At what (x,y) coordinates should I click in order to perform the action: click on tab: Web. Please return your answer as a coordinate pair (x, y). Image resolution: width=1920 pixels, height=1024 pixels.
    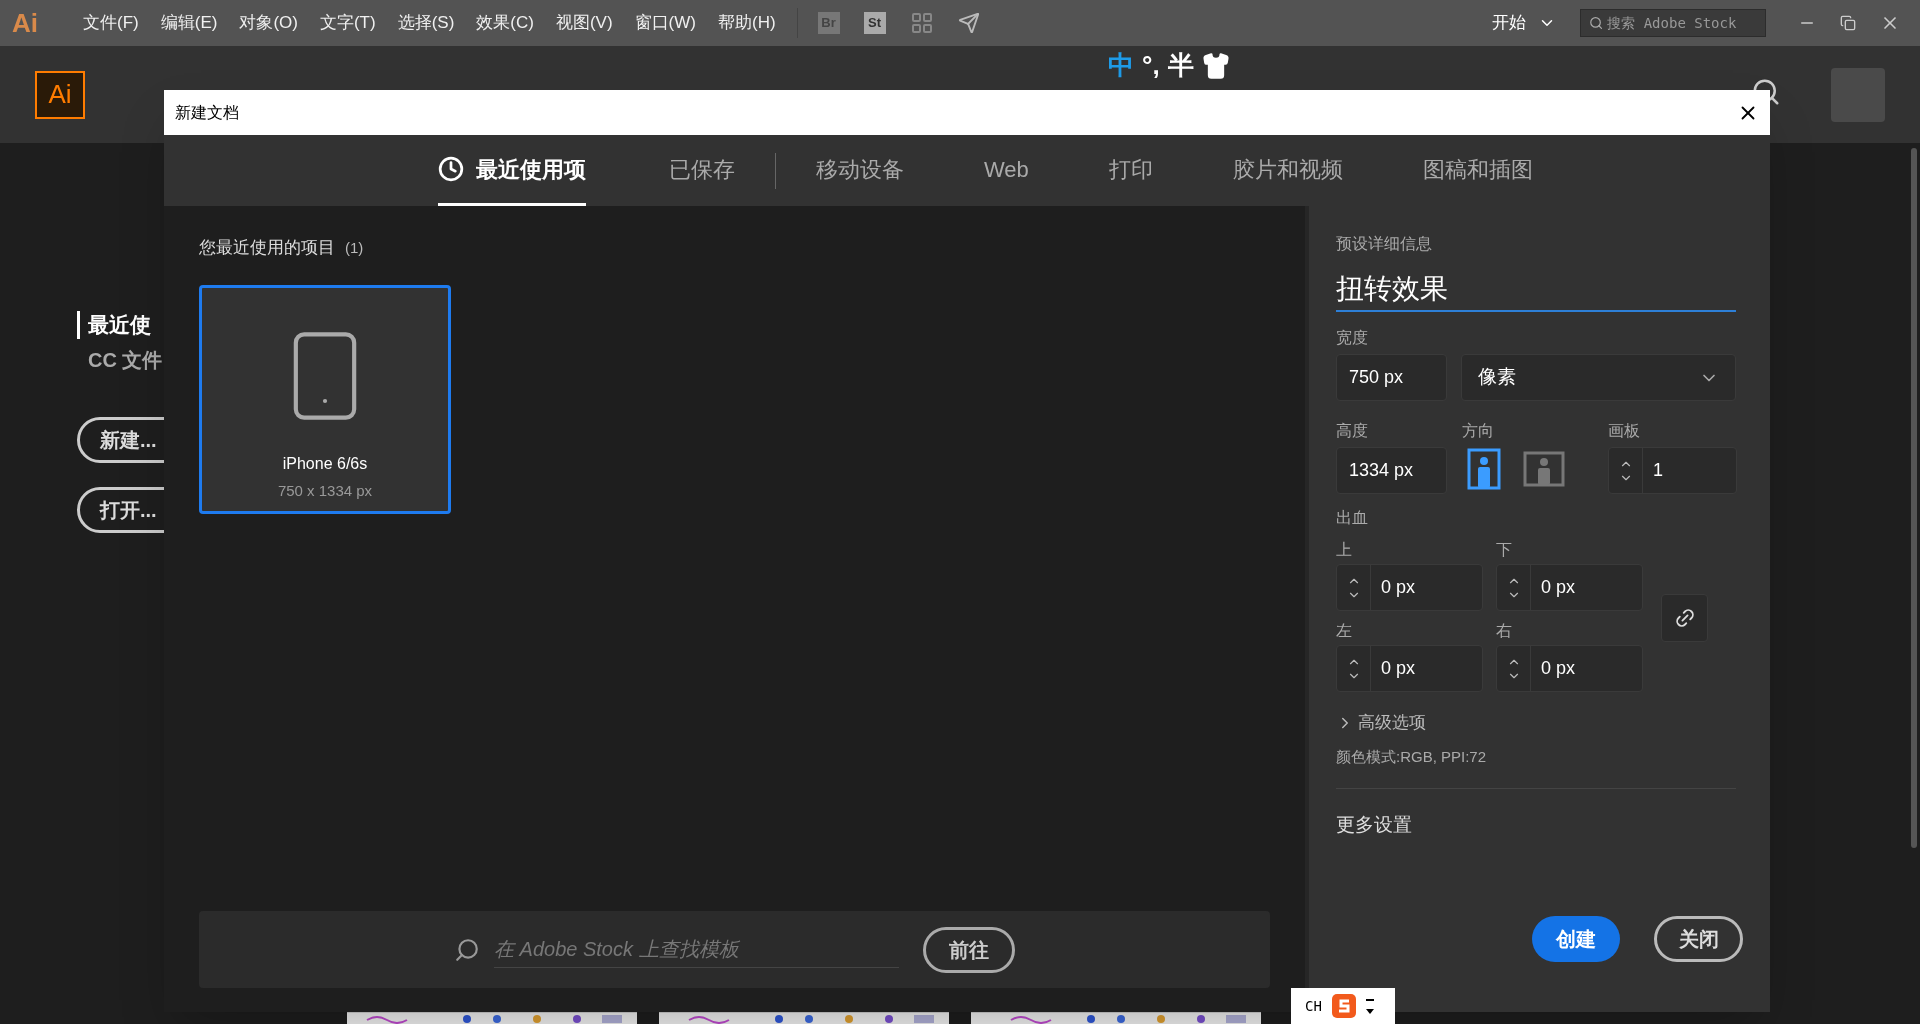
    Looking at the image, I should click on (1006, 170).